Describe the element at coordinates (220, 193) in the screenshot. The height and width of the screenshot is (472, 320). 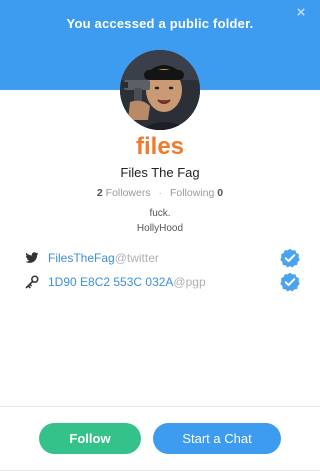
I see `following-count: 0` at that location.